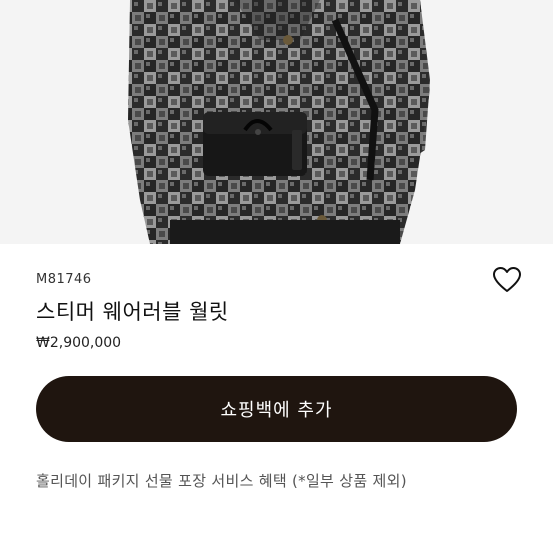 The image size is (553, 553). I want to click on wishlist-button, so click(507, 280).